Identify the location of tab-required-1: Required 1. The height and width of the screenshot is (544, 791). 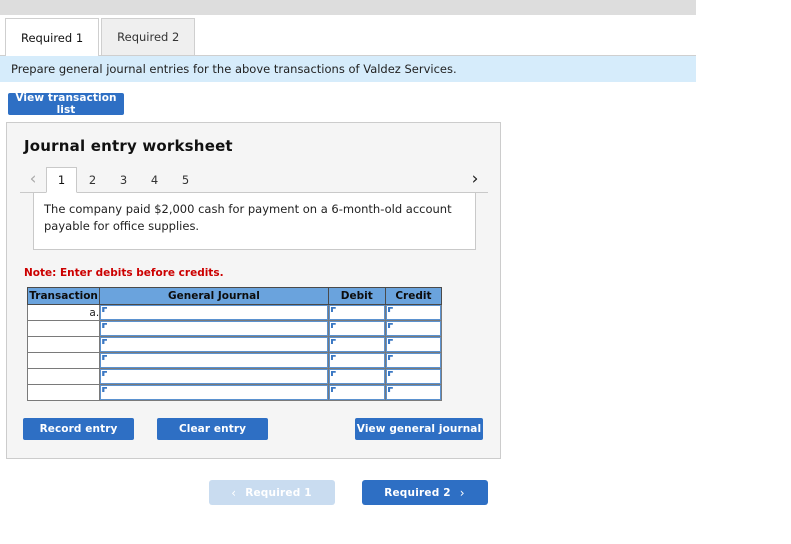
(52, 37).